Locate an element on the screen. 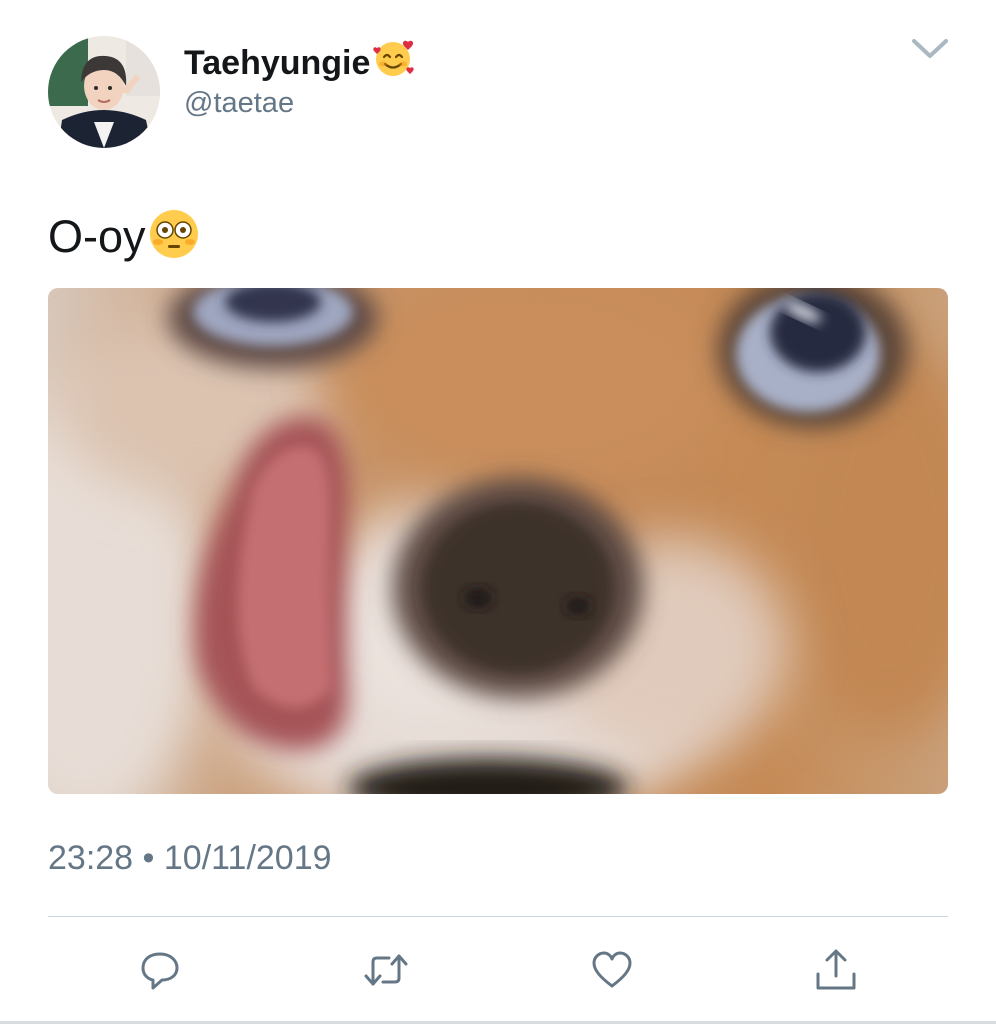 This screenshot has width=996, height=1024. flushed-face-icon is located at coordinates (174, 241).